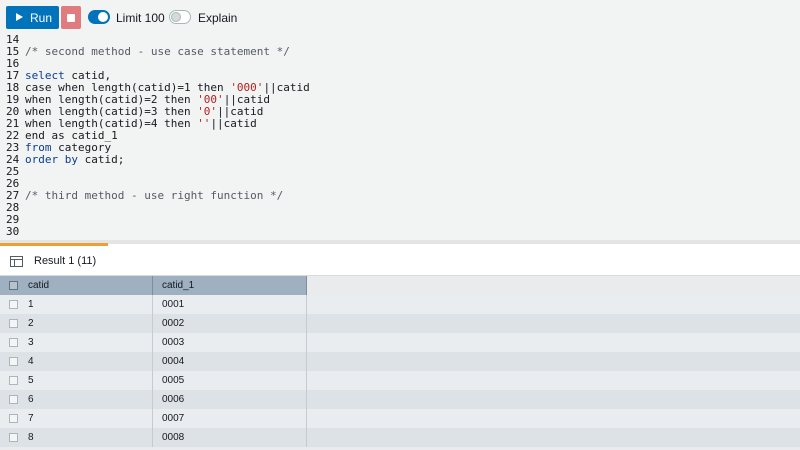  I want to click on cell-catid-1: 0007, so click(230, 418).